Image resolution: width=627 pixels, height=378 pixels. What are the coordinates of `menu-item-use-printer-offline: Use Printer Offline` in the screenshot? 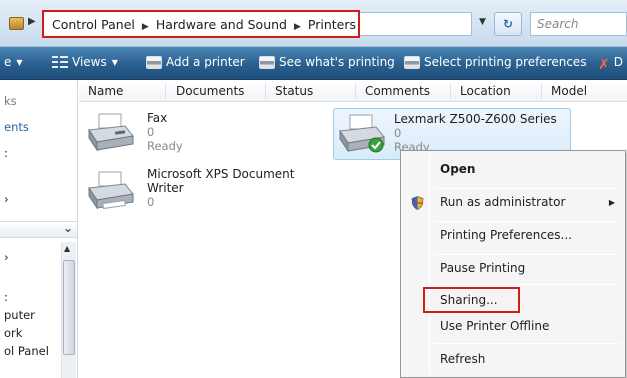 It's located at (513, 327).